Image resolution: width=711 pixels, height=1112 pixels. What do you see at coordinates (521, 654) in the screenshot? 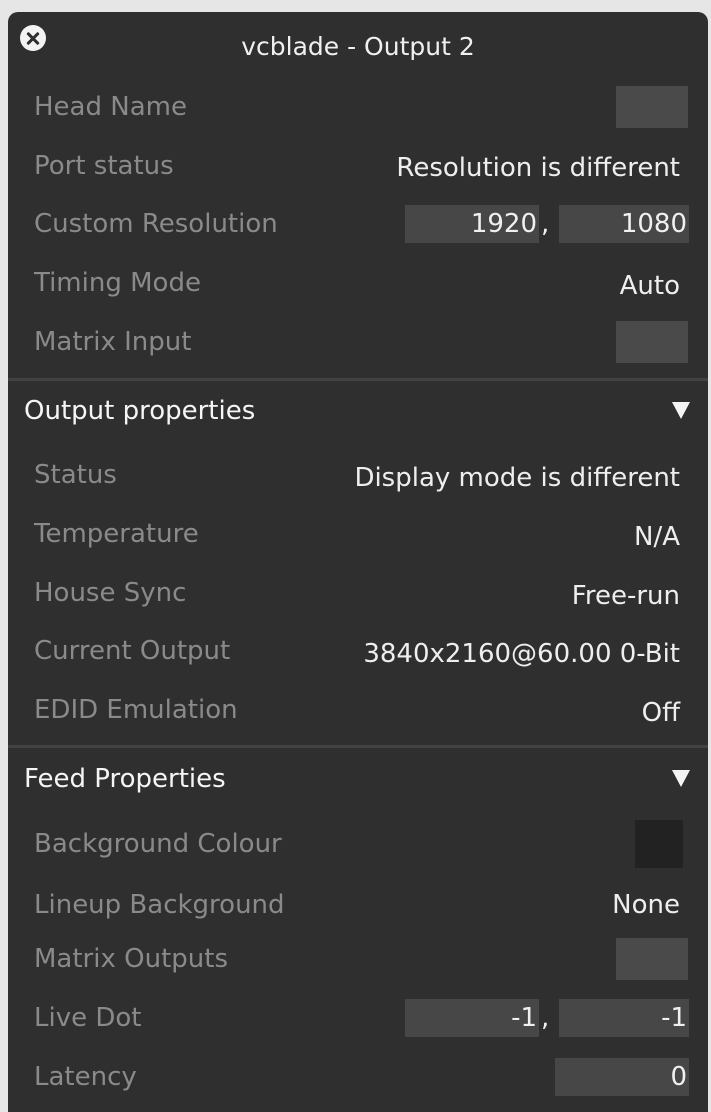
I see `current-output-value: 3840x2160@60.00 0-Bit` at bounding box center [521, 654].